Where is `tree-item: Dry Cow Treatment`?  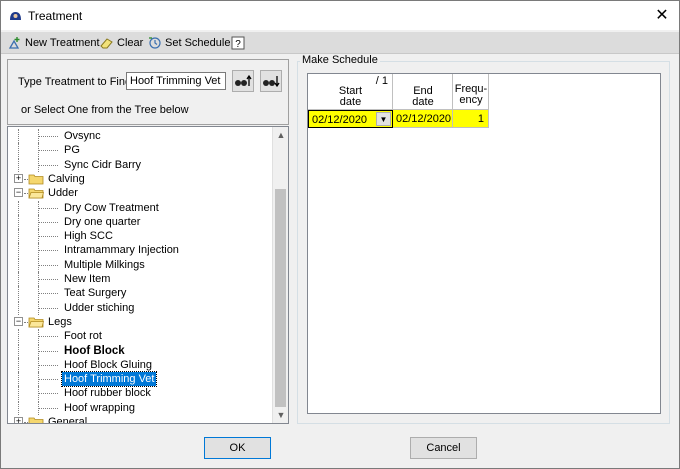 tree-item: Dry Cow Treatment is located at coordinates (140, 207).